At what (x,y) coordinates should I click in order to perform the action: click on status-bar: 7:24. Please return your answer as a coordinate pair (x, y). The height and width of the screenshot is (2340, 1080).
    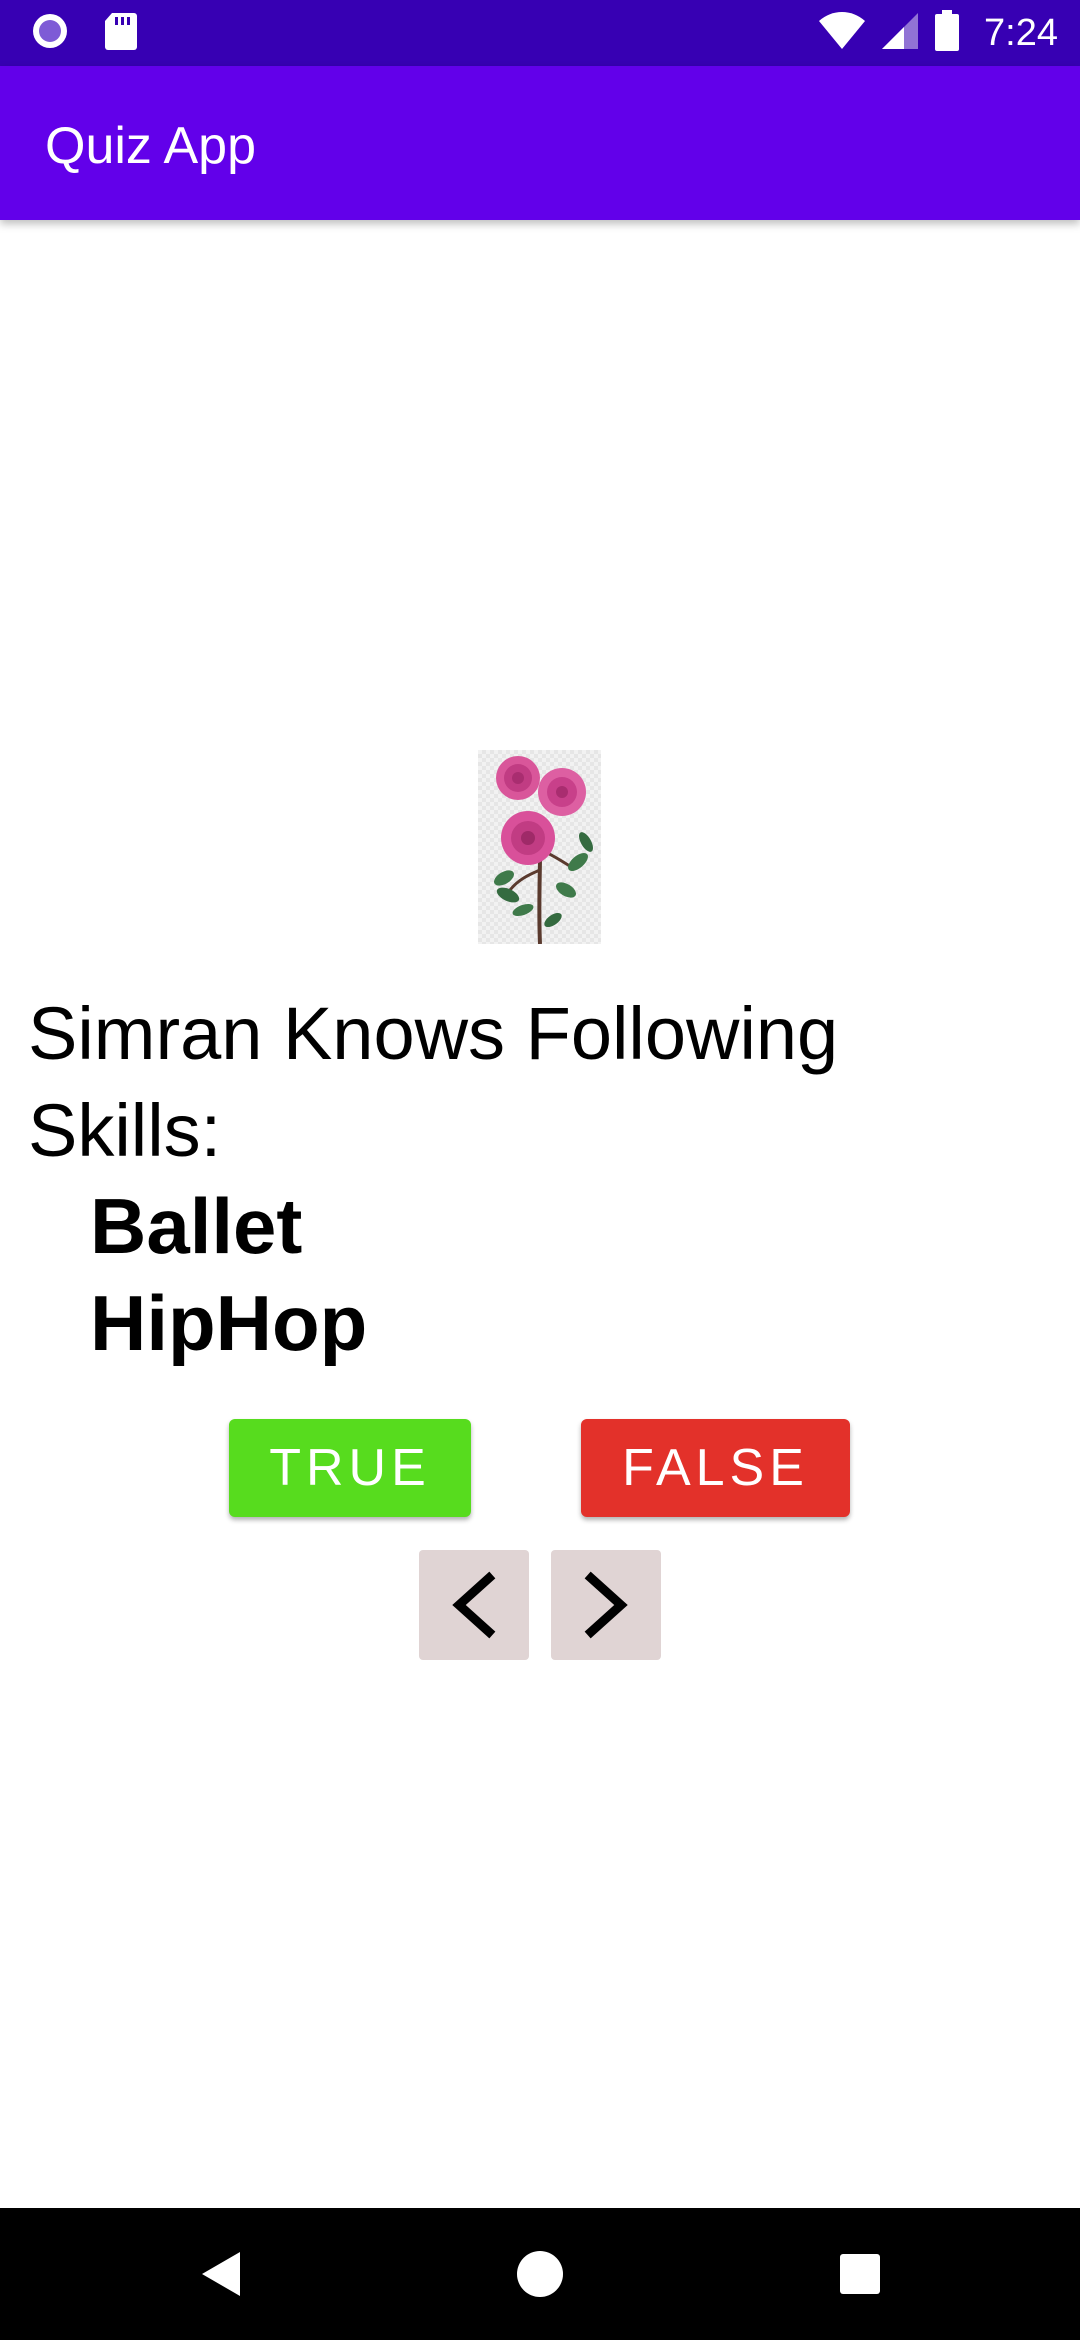
    Looking at the image, I should click on (540, 33).